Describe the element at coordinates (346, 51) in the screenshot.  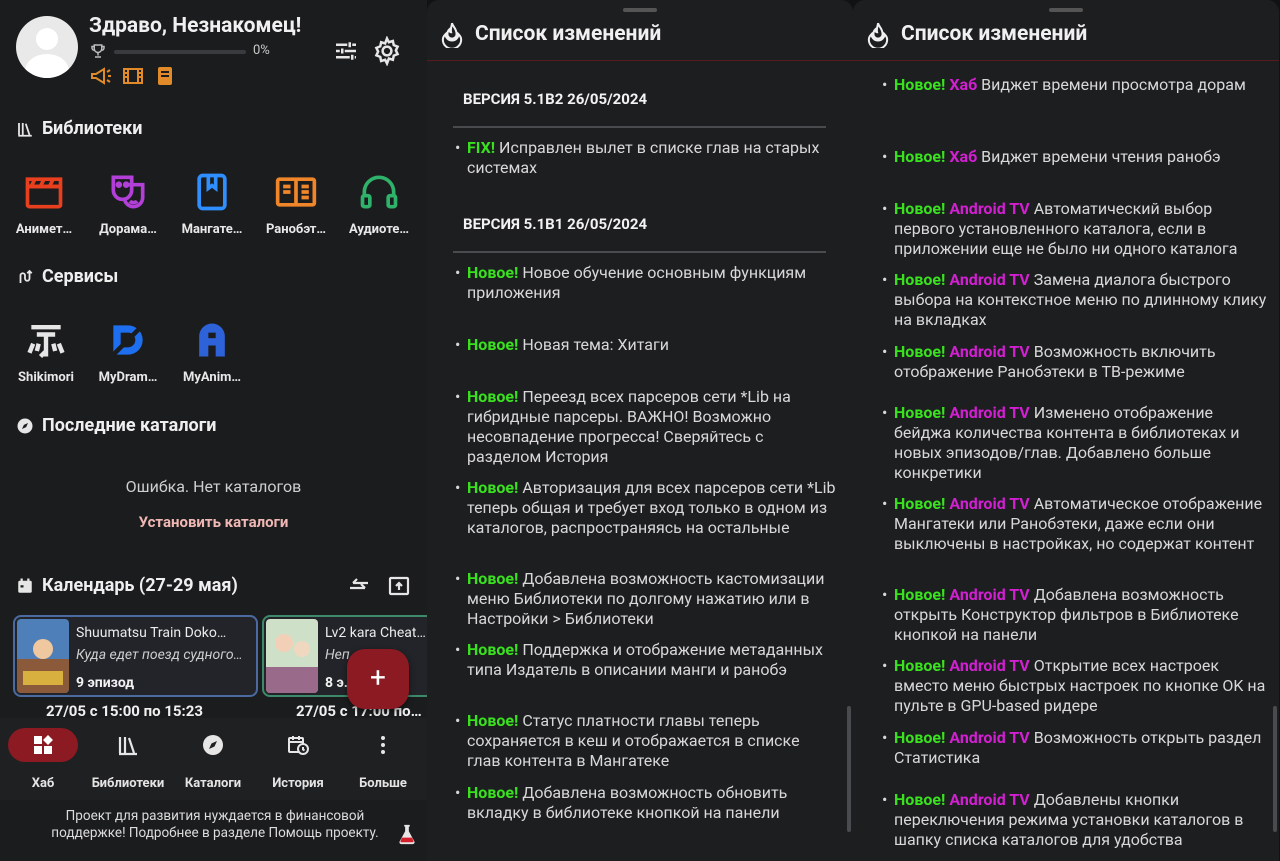
I see `sliders-icon` at that location.